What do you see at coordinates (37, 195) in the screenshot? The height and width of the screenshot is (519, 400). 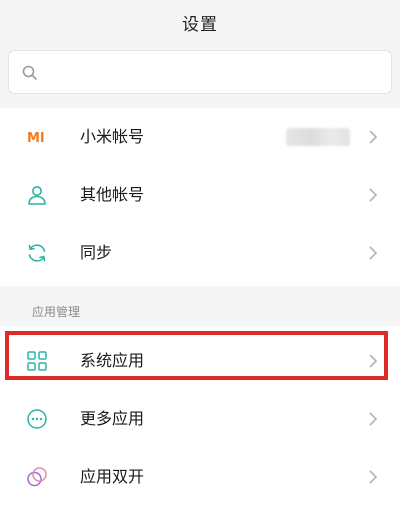 I see `person-icon` at bounding box center [37, 195].